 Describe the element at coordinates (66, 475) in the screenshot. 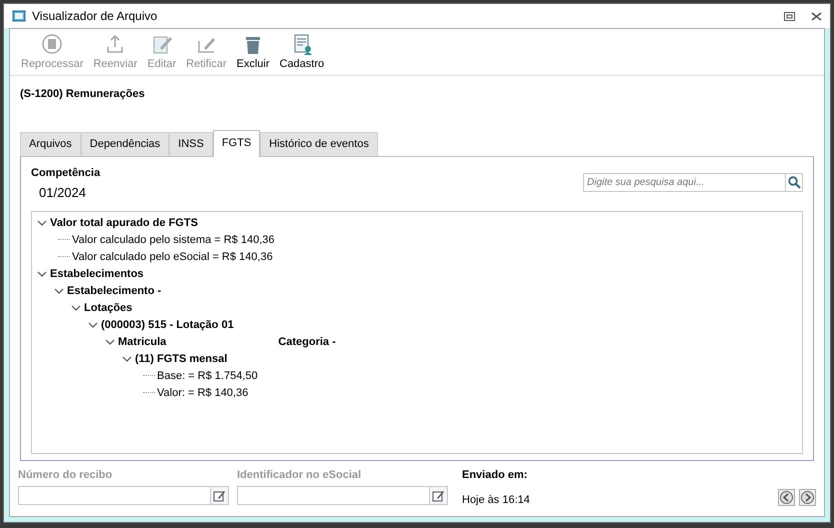

I see `field-label: Número do recibo` at that location.